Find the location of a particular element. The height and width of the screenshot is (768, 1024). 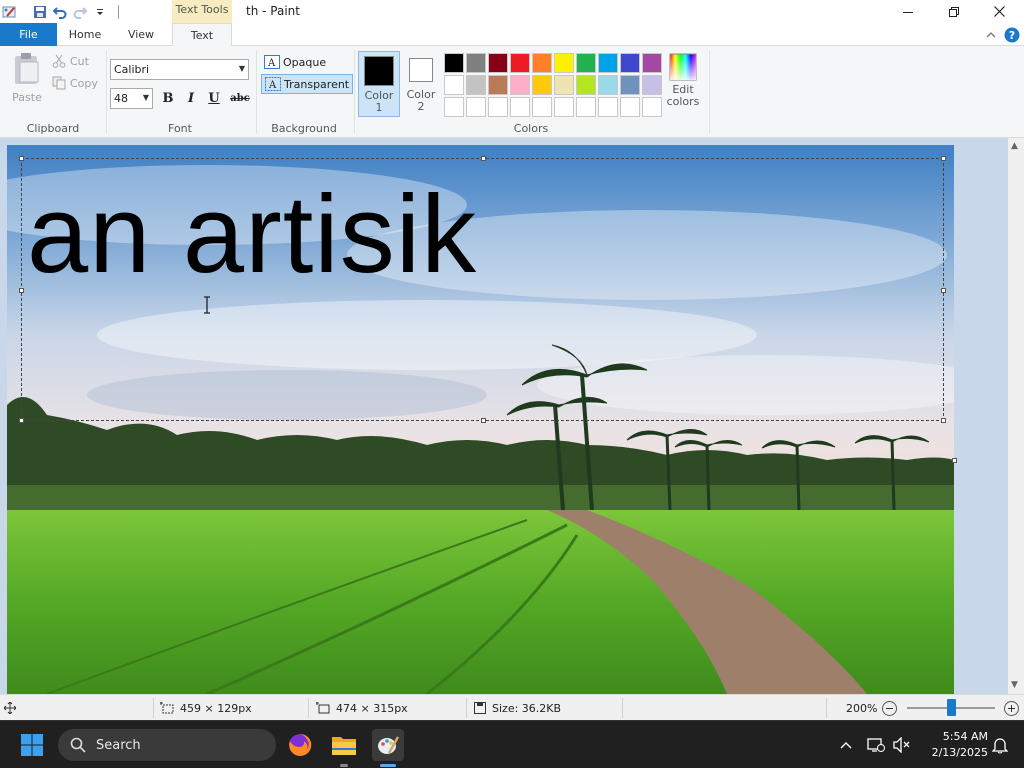

redo-icon is located at coordinates (80, 11).